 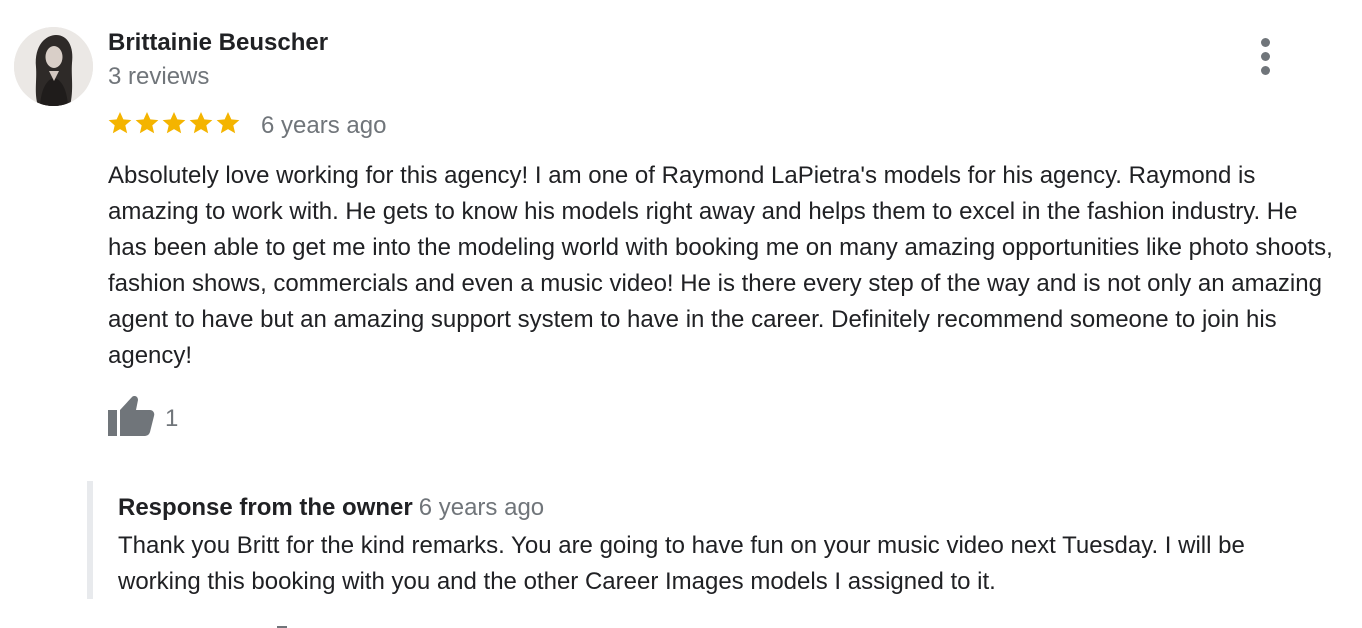 I want to click on star-rating, so click(x=174, y=123).